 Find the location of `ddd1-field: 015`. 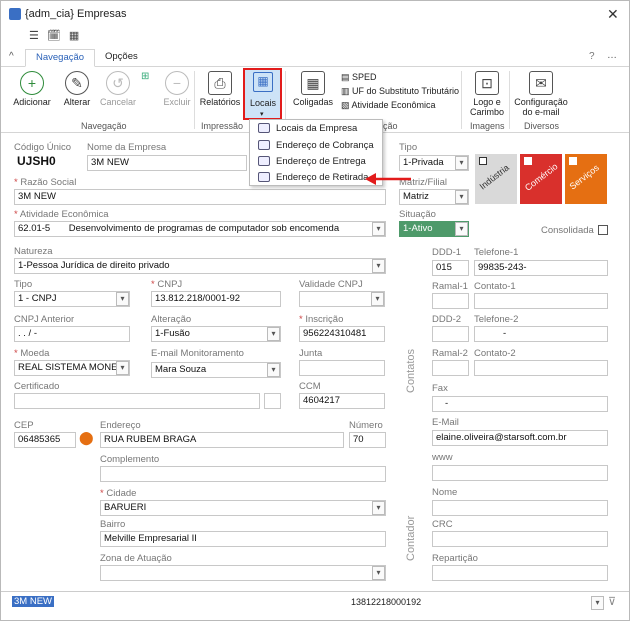

ddd1-field: 015 is located at coordinates (450, 268).